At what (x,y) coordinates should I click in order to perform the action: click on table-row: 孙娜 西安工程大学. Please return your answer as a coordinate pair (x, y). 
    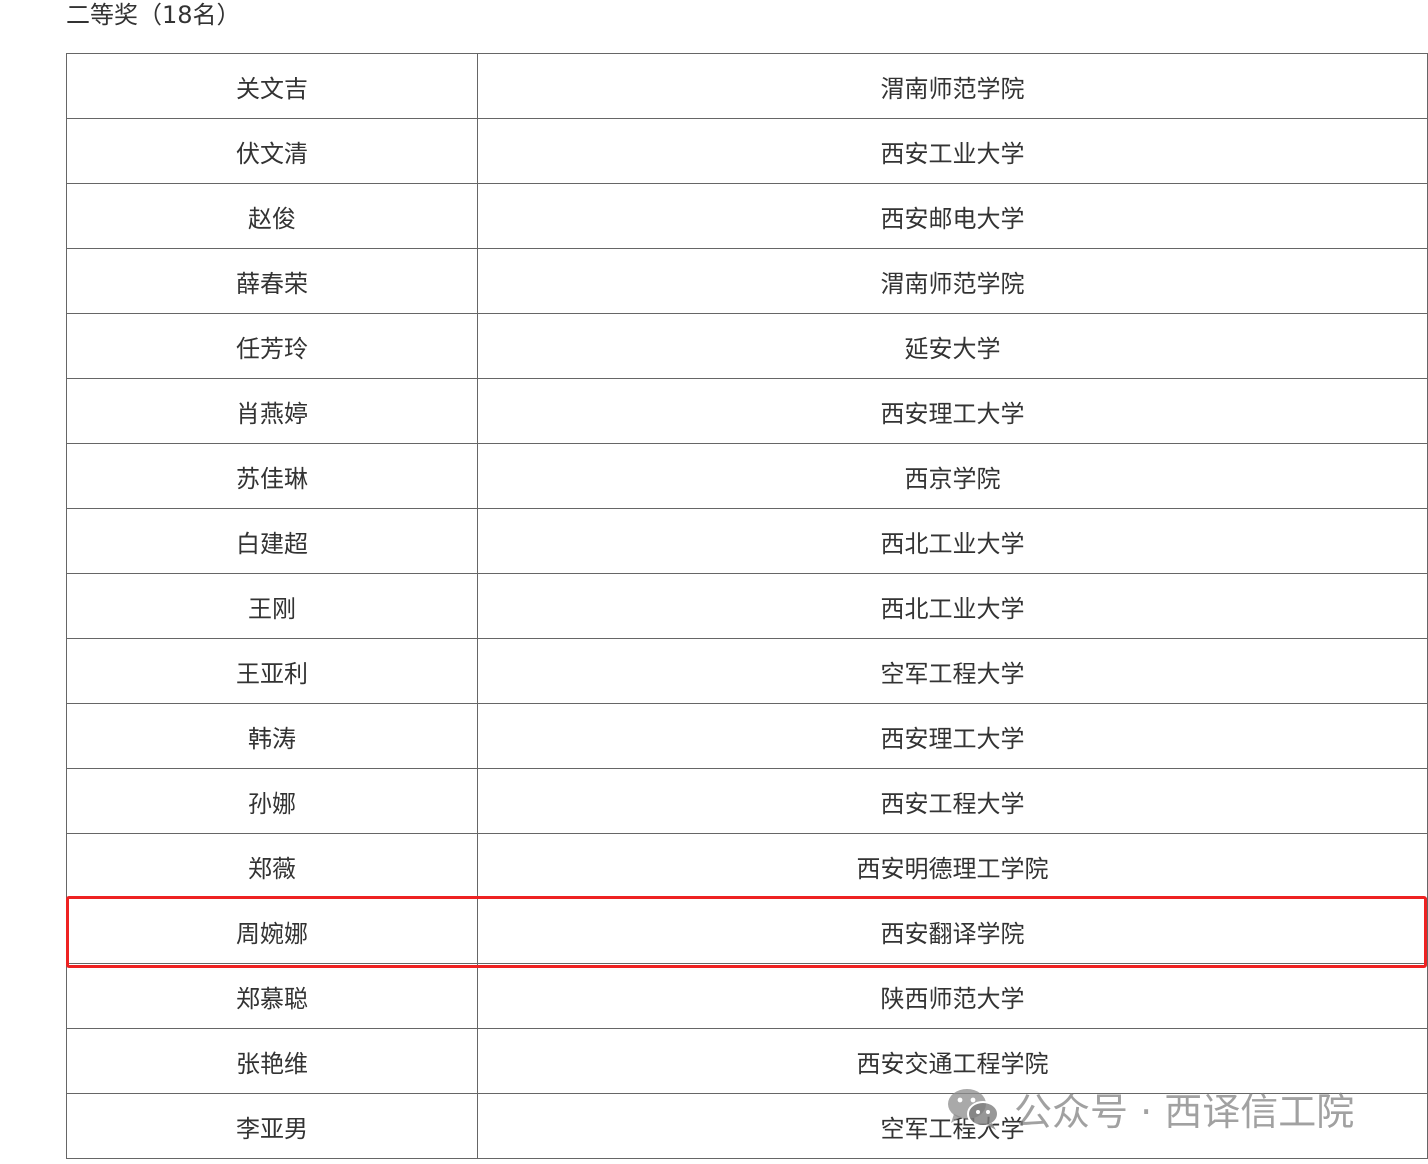
    Looking at the image, I should click on (747, 801).